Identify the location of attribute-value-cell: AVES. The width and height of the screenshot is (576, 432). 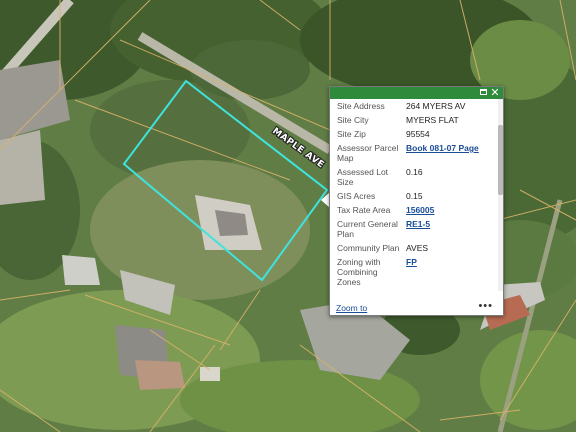
(417, 248).